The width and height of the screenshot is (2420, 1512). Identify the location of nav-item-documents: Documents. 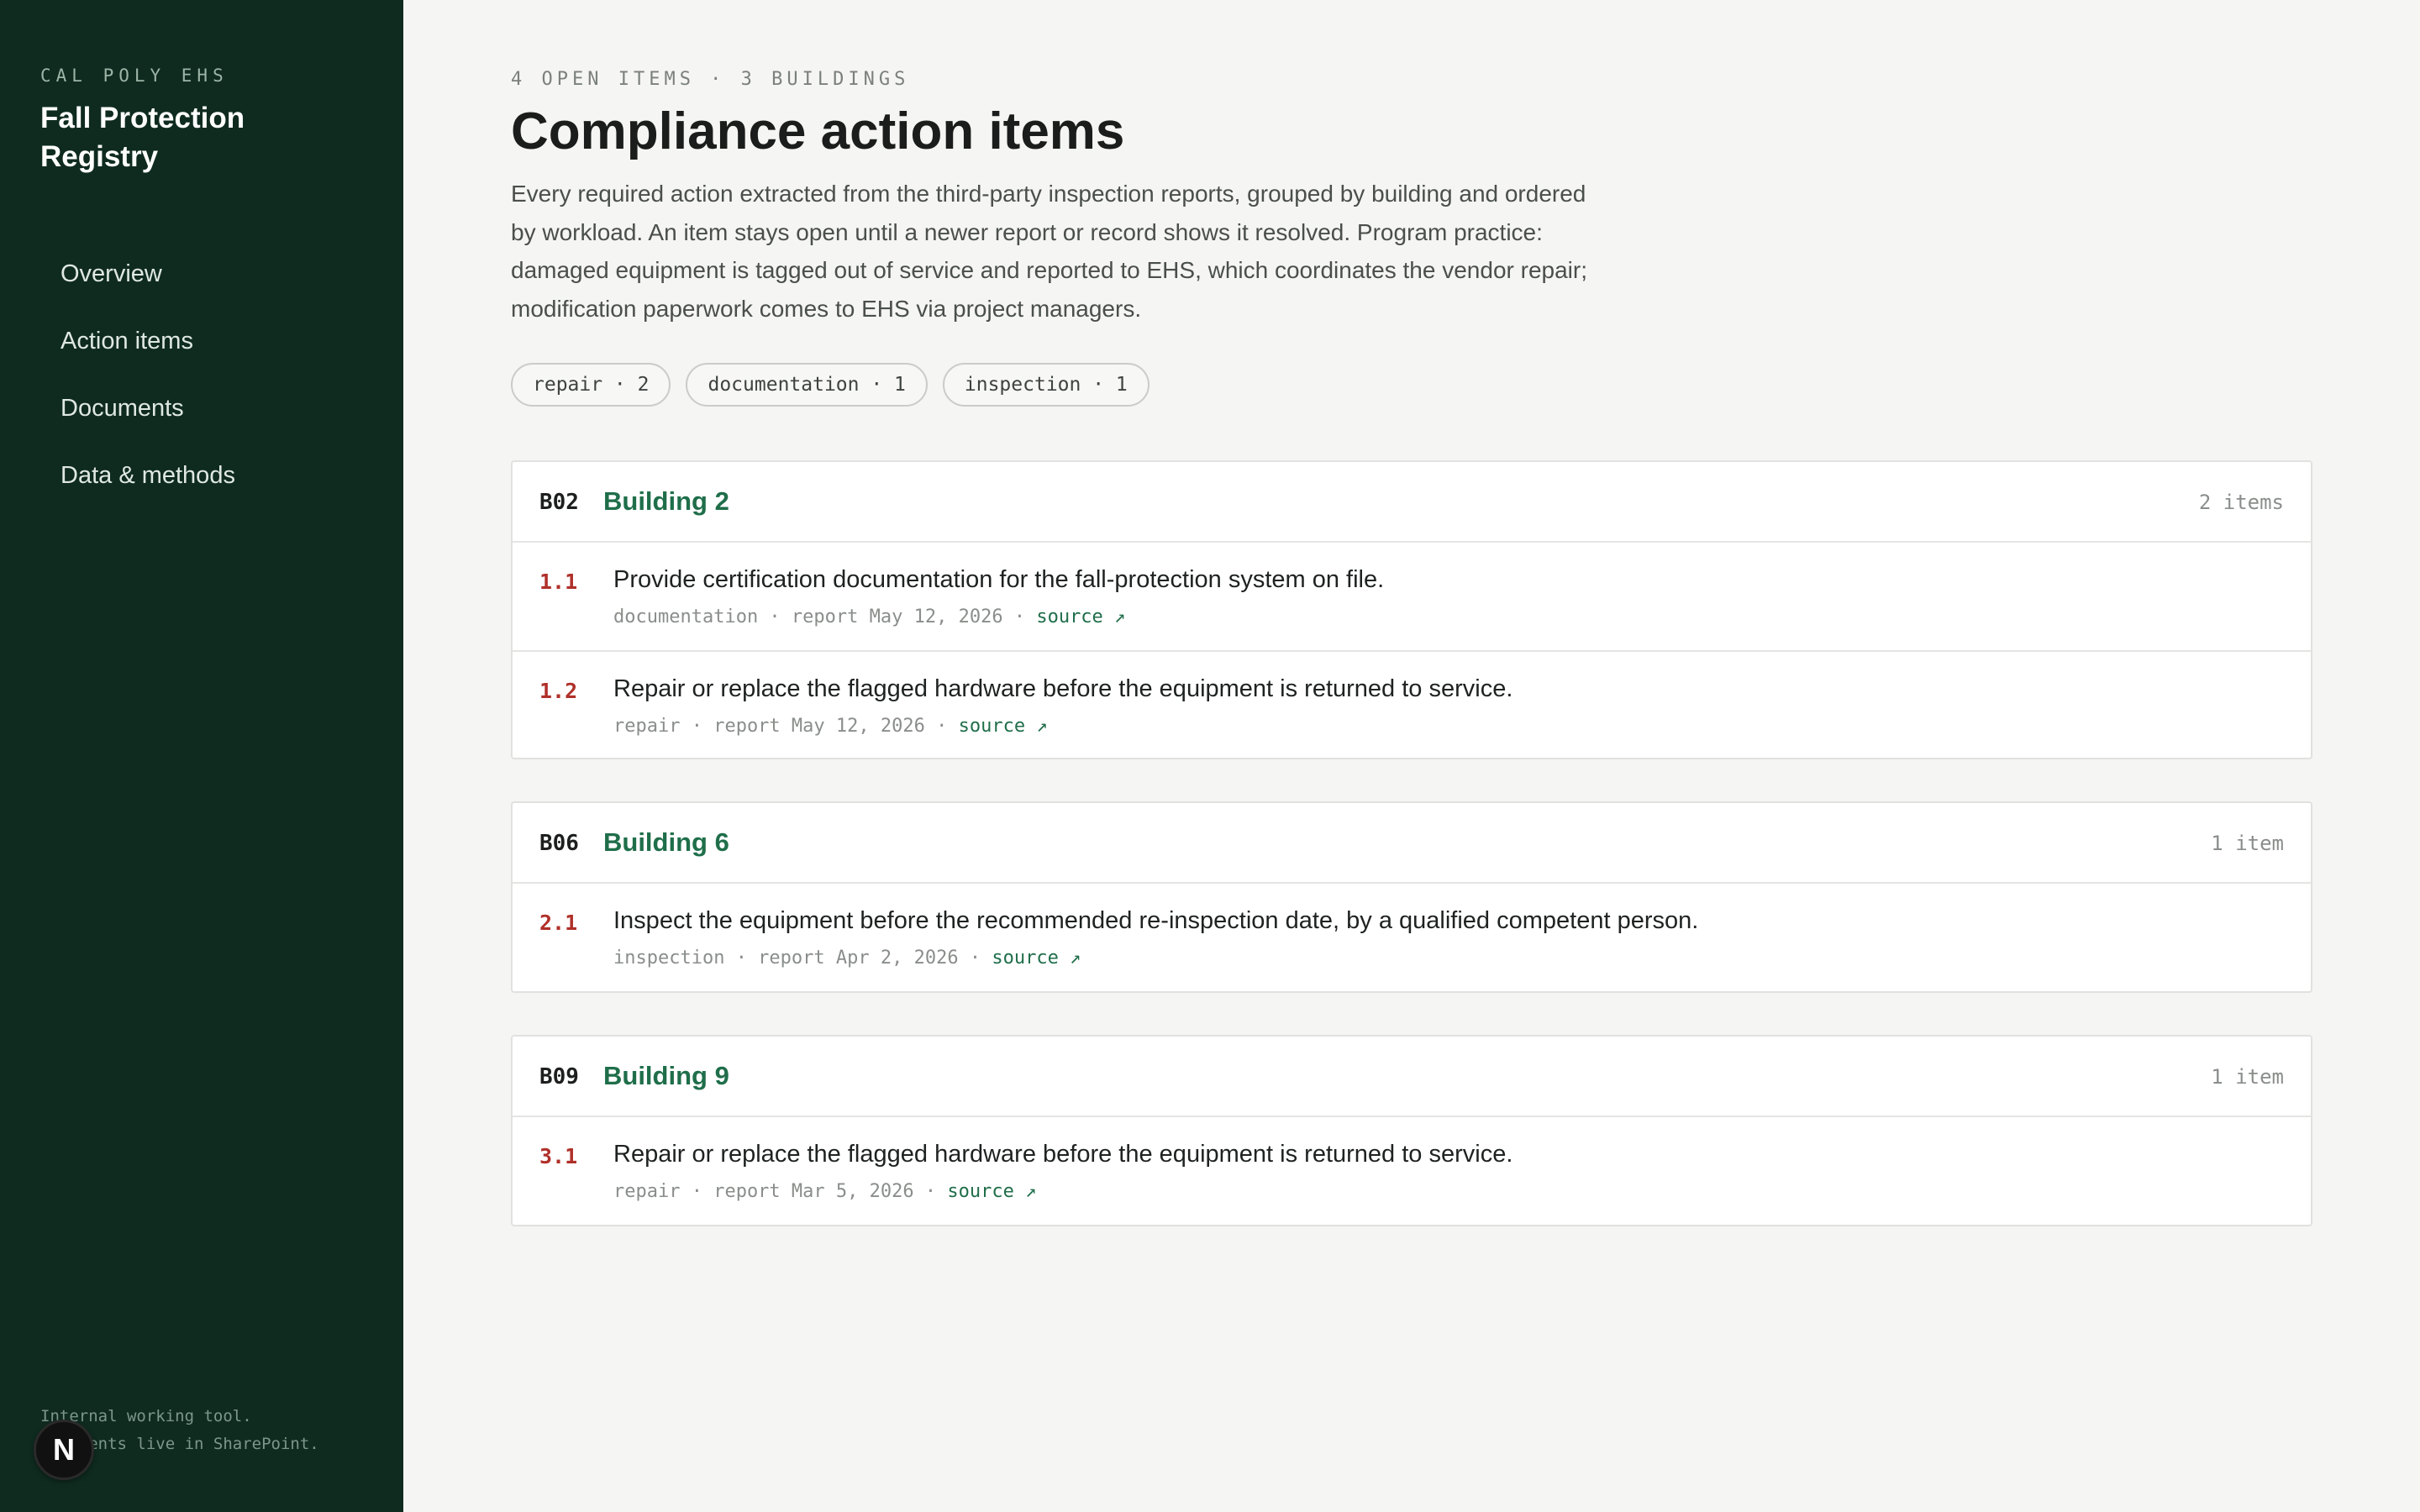
(208, 416).